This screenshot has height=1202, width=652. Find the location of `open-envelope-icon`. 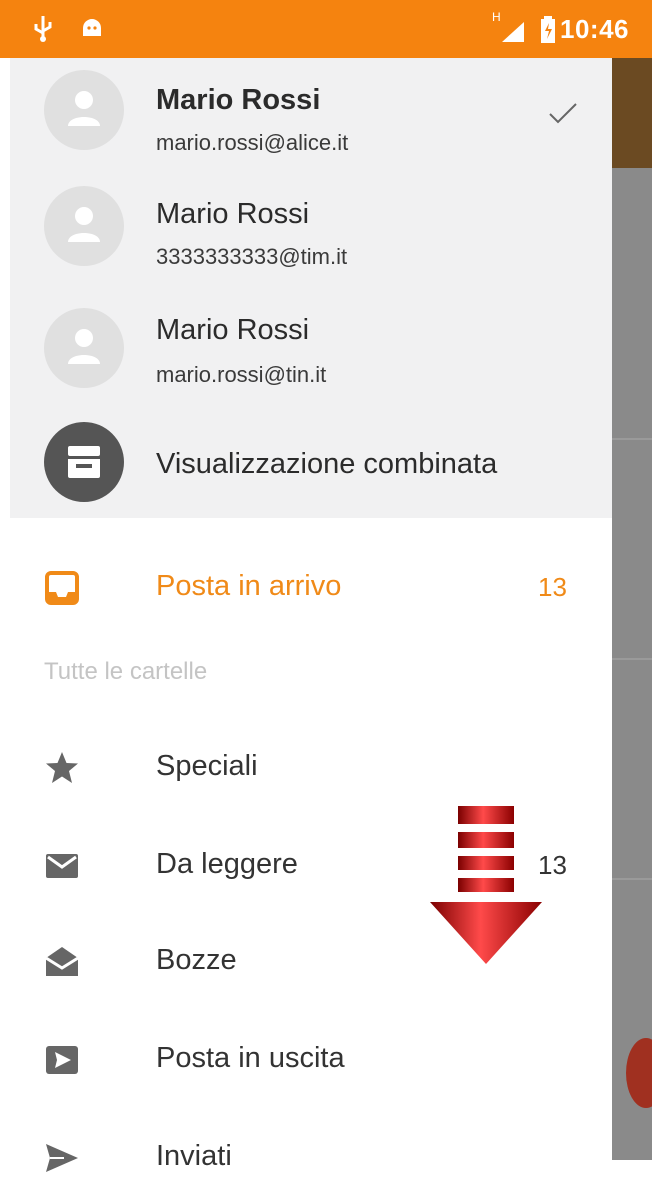

open-envelope-icon is located at coordinates (62, 961).